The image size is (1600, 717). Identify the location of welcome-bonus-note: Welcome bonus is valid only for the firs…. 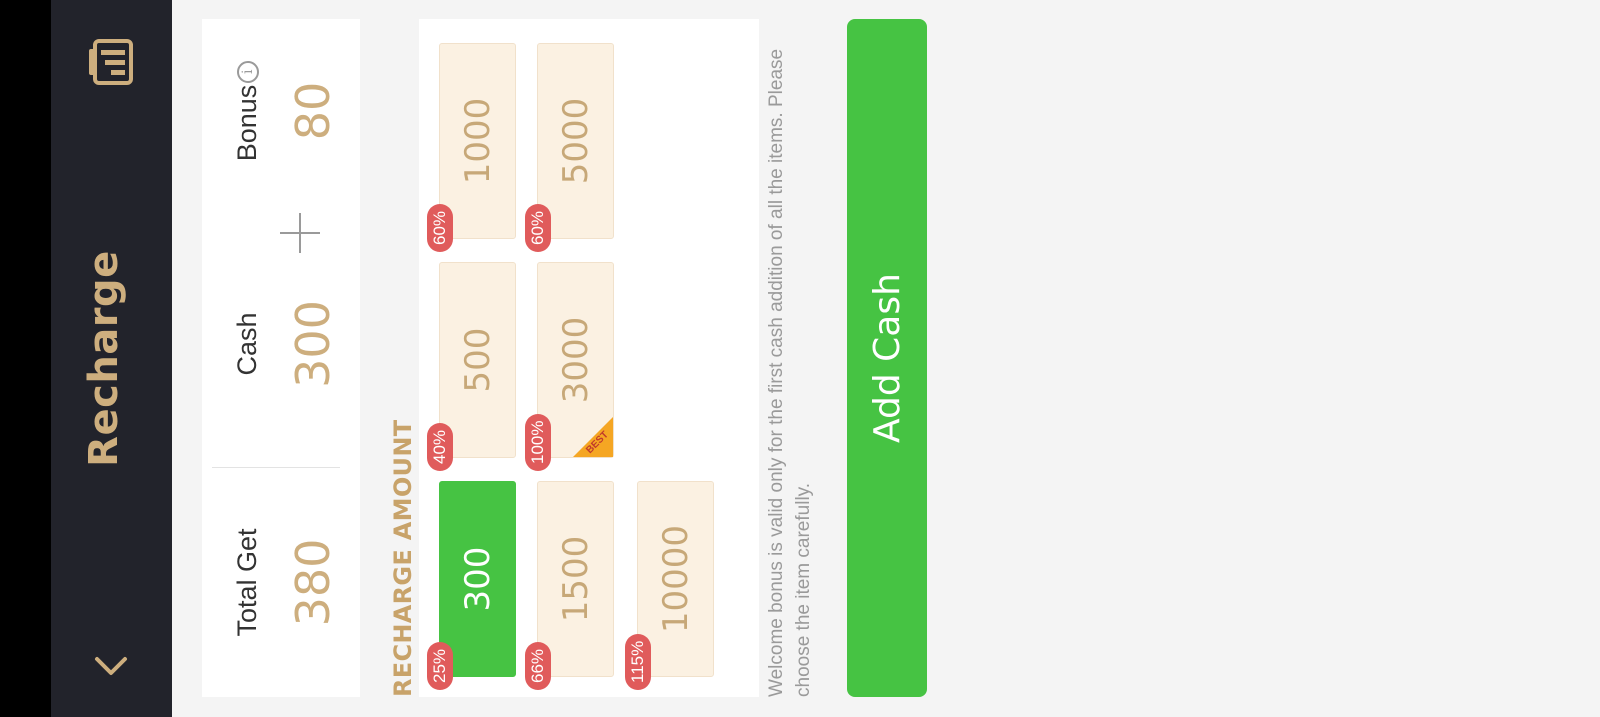
(790, 372).